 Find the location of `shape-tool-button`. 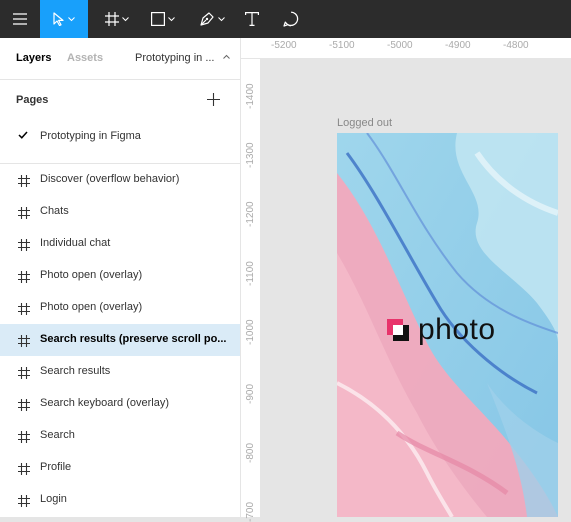

shape-tool-button is located at coordinates (163, 19).